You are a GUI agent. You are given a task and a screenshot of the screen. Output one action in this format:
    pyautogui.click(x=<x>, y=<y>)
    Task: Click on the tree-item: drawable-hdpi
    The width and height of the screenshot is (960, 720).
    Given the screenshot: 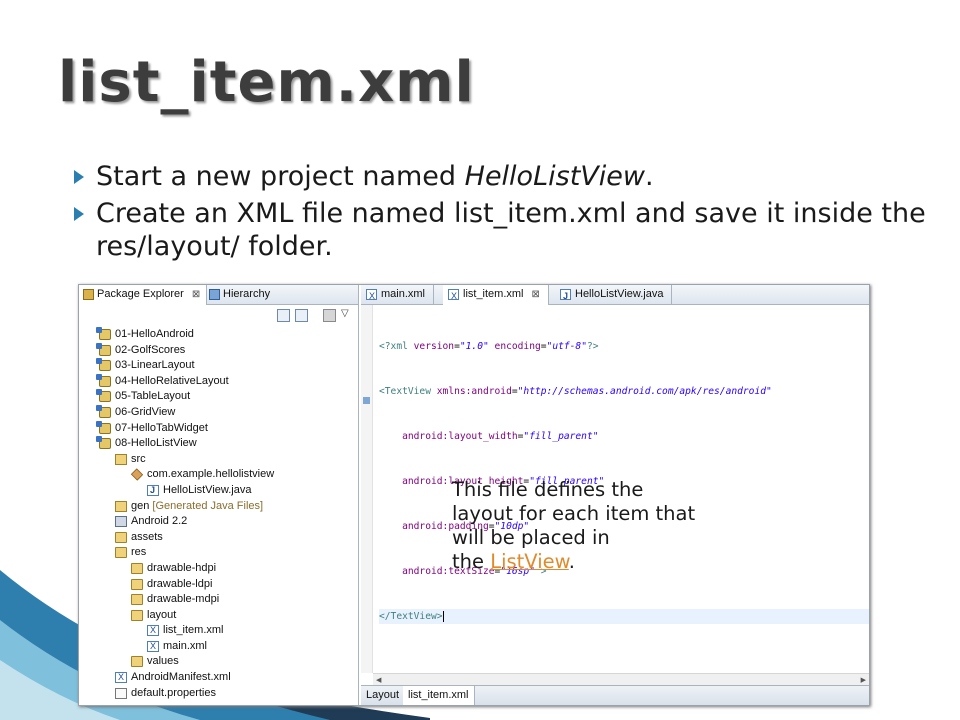 What is the action you would take?
    pyautogui.click(x=219, y=569)
    